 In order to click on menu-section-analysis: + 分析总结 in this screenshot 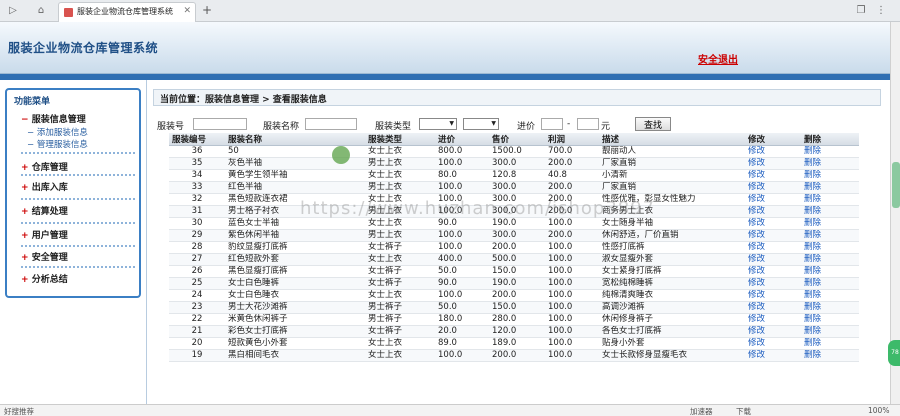, I will do `click(44, 278)`.